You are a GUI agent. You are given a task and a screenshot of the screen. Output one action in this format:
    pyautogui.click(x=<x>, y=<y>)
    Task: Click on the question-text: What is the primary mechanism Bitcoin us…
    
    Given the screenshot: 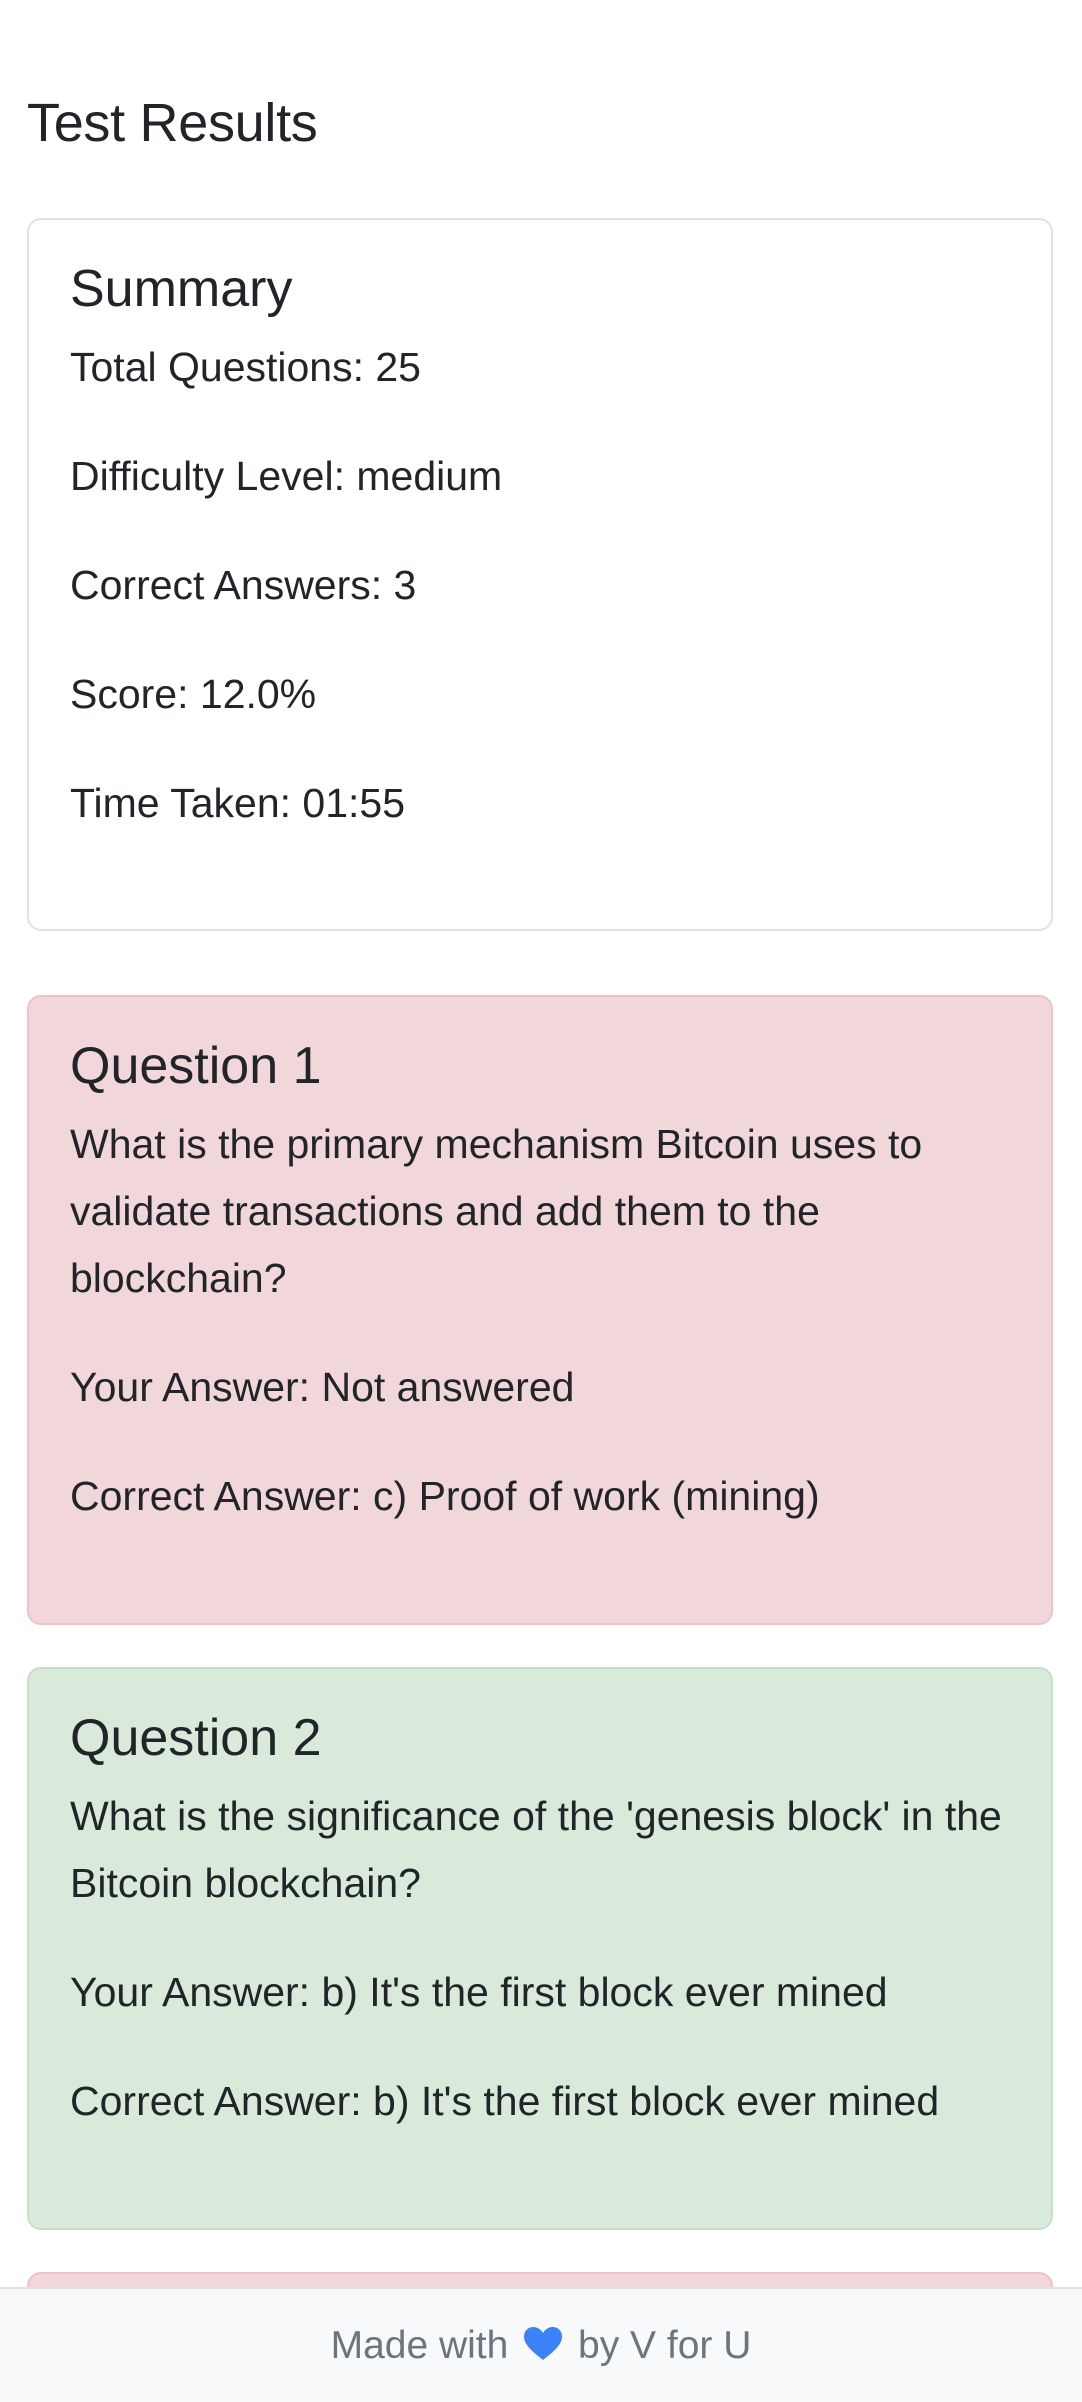 What is the action you would take?
    pyautogui.click(x=496, y=1211)
    